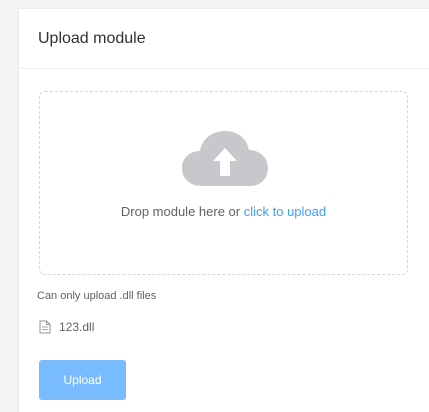 The image size is (429, 412). Describe the element at coordinates (97, 296) in the screenshot. I see `upload-tip: Can only upload .dll files` at that location.